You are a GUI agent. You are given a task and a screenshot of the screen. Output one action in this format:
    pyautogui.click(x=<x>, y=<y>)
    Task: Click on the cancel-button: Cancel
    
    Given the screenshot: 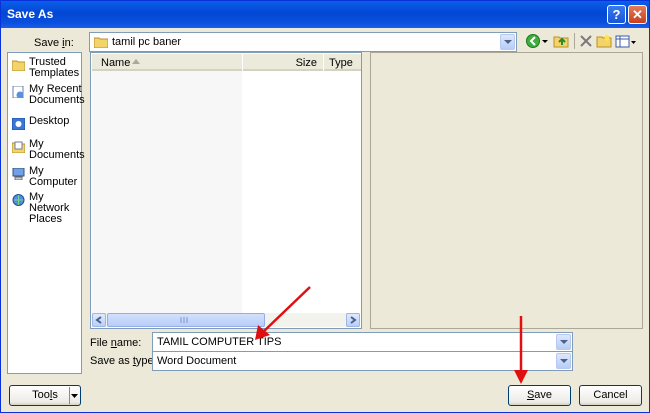 What is the action you would take?
    pyautogui.click(x=610, y=395)
    